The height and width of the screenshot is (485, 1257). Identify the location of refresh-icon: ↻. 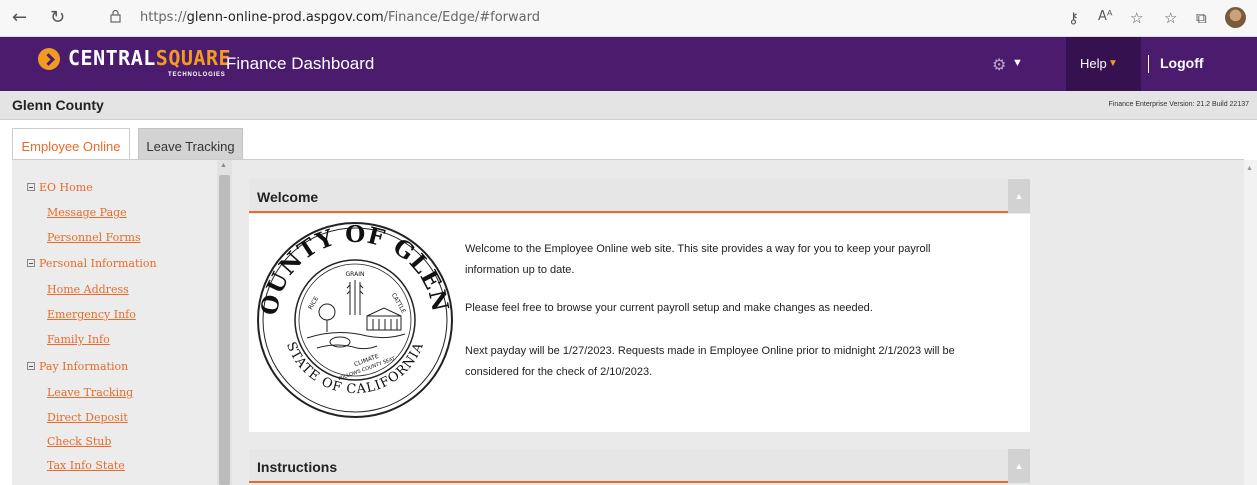
(57, 18).